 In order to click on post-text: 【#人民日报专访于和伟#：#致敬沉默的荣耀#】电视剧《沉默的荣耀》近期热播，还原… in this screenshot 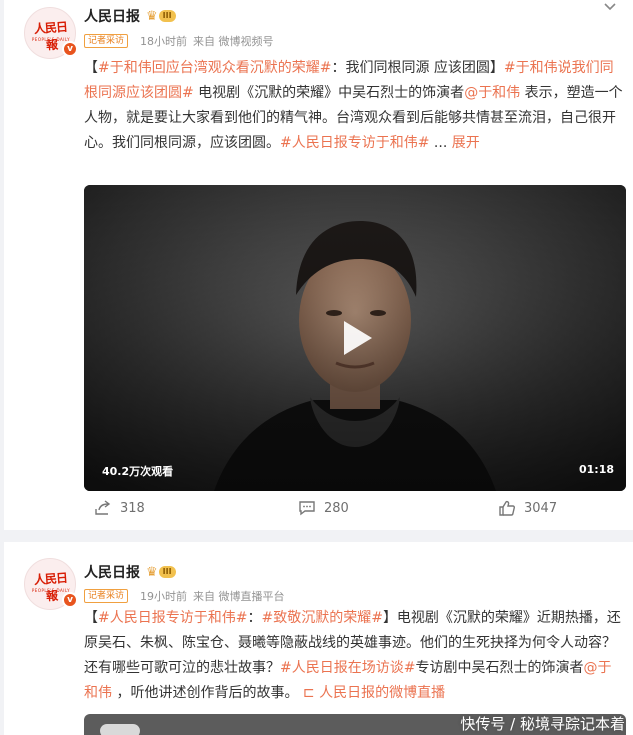, I will do `click(354, 656)`.